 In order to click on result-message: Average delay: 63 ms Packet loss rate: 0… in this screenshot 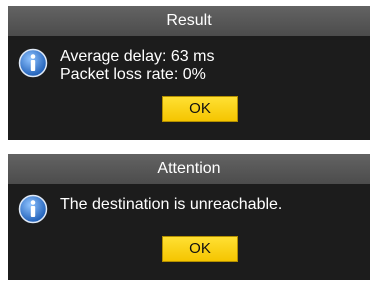, I will do `click(137, 66)`.